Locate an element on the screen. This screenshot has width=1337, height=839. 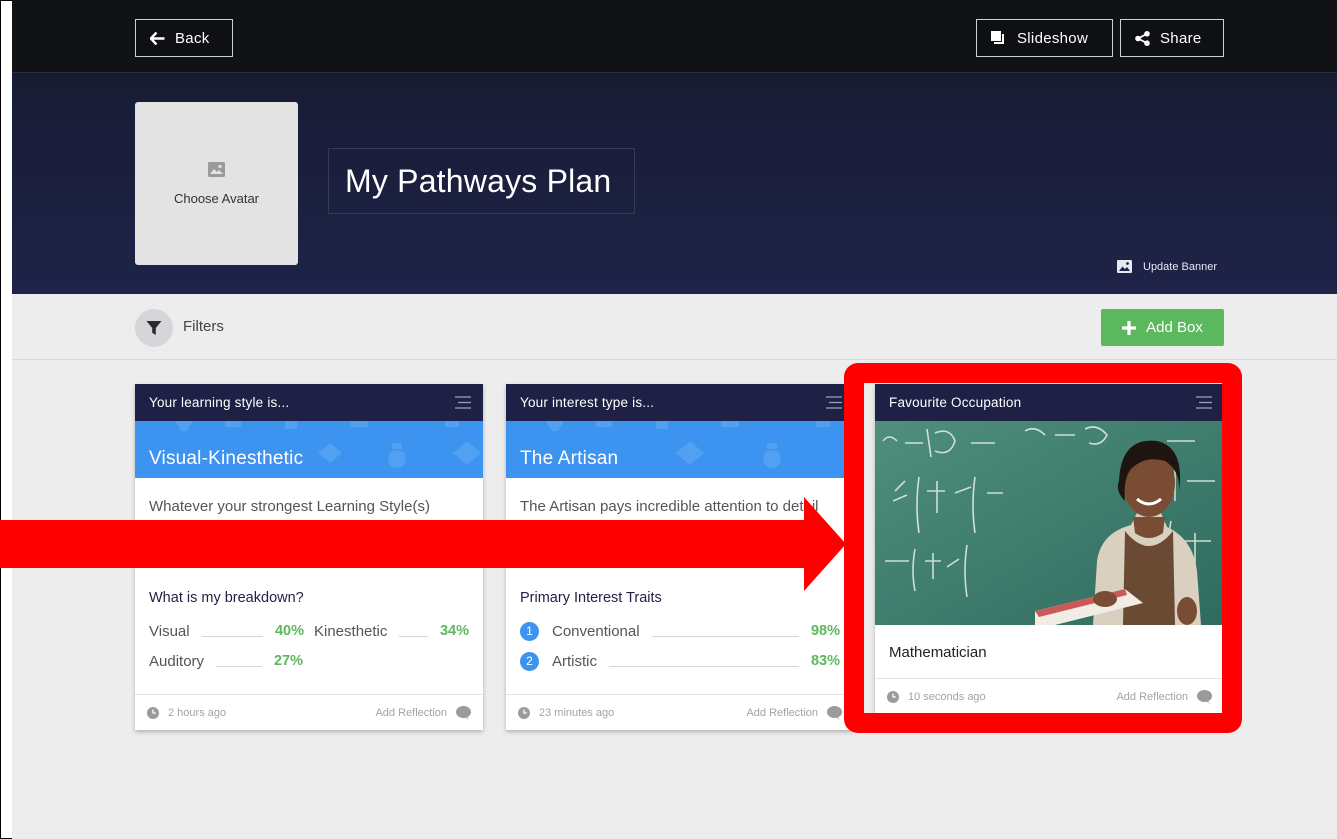
stat-row: Visual 40% Kinesthetic 34% is located at coordinates (309, 631).